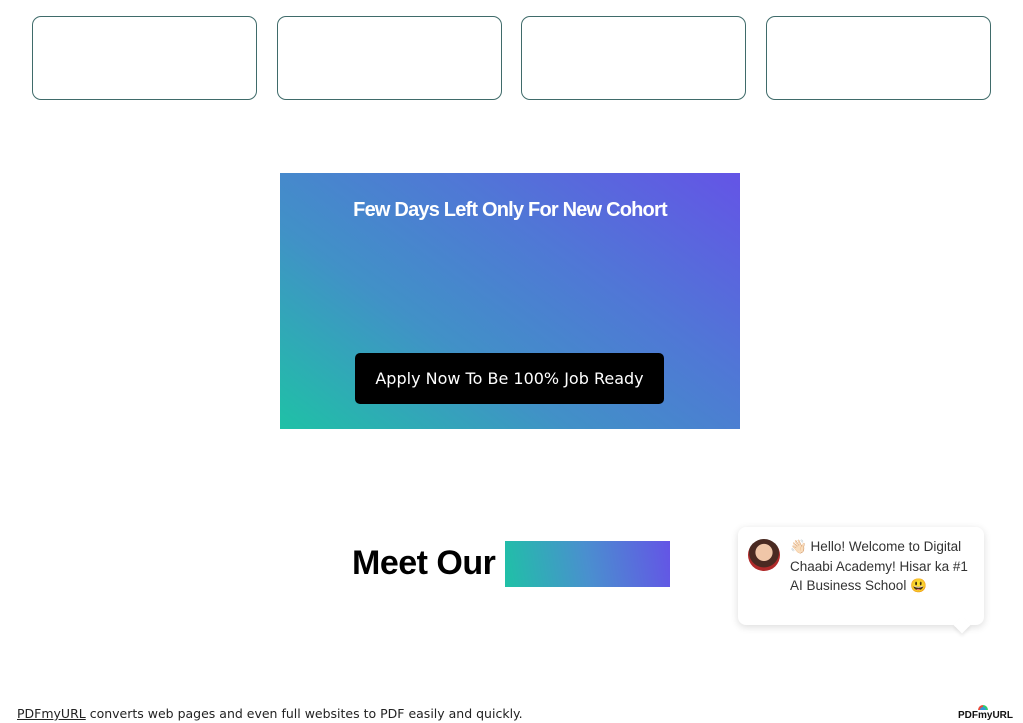 The image size is (1023, 723). Describe the element at coordinates (509, 378) in the screenshot. I see `apply-now-button: Apply Now To Be 100% Job Ready` at that location.